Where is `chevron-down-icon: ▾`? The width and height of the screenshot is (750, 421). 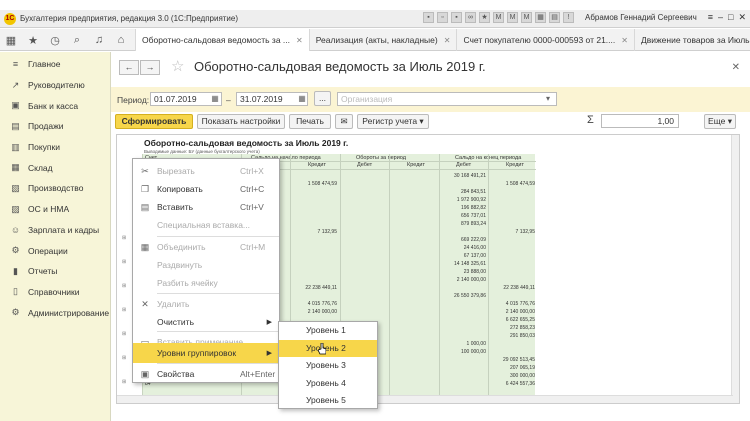
chevron-down-icon: ▾ is located at coordinates (548, 99).